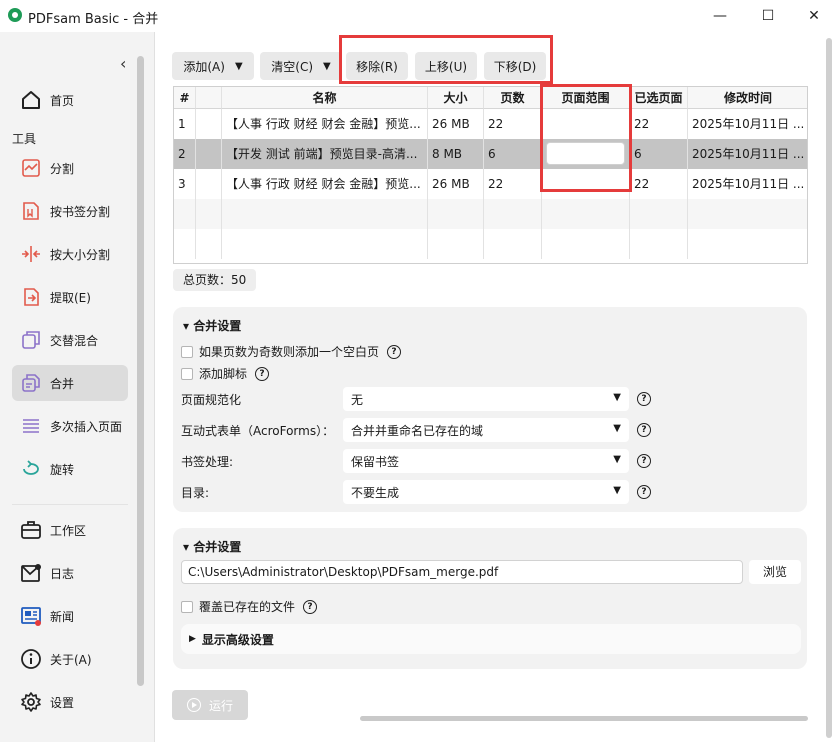 The image size is (837, 742). Describe the element at coordinates (209, 98) in the screenshot. I see `column-header` at that location.